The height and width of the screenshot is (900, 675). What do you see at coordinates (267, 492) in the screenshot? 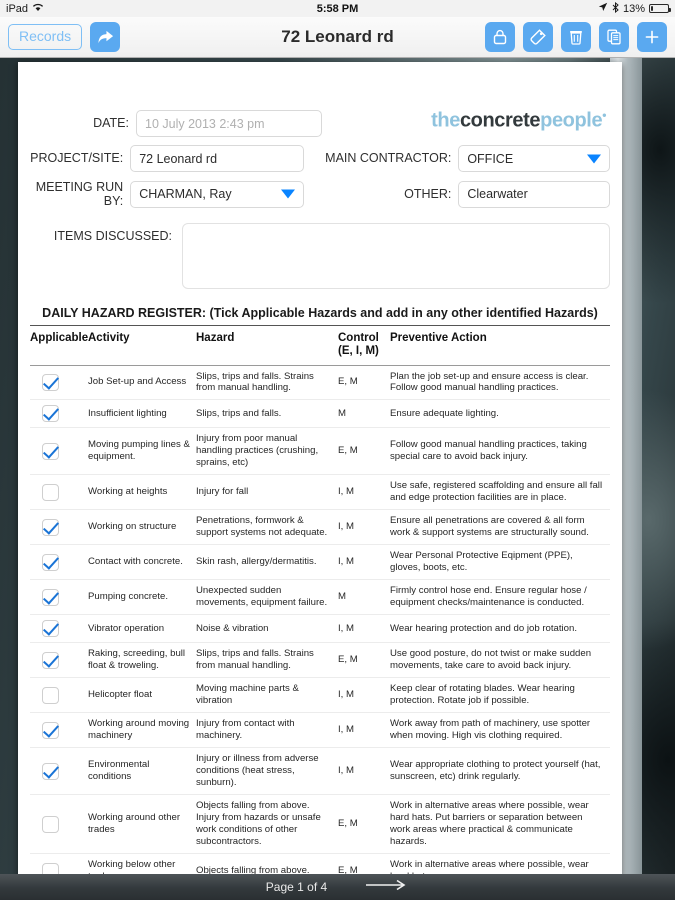
I see `hazard-cell: Injury for fall` at bounding box center [267, 492].